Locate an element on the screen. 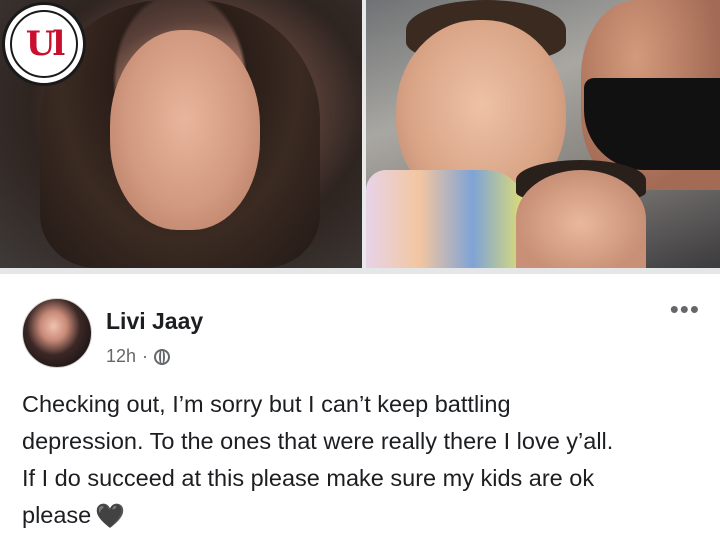  logo-text: Ul is located at coordinates (44, 44).